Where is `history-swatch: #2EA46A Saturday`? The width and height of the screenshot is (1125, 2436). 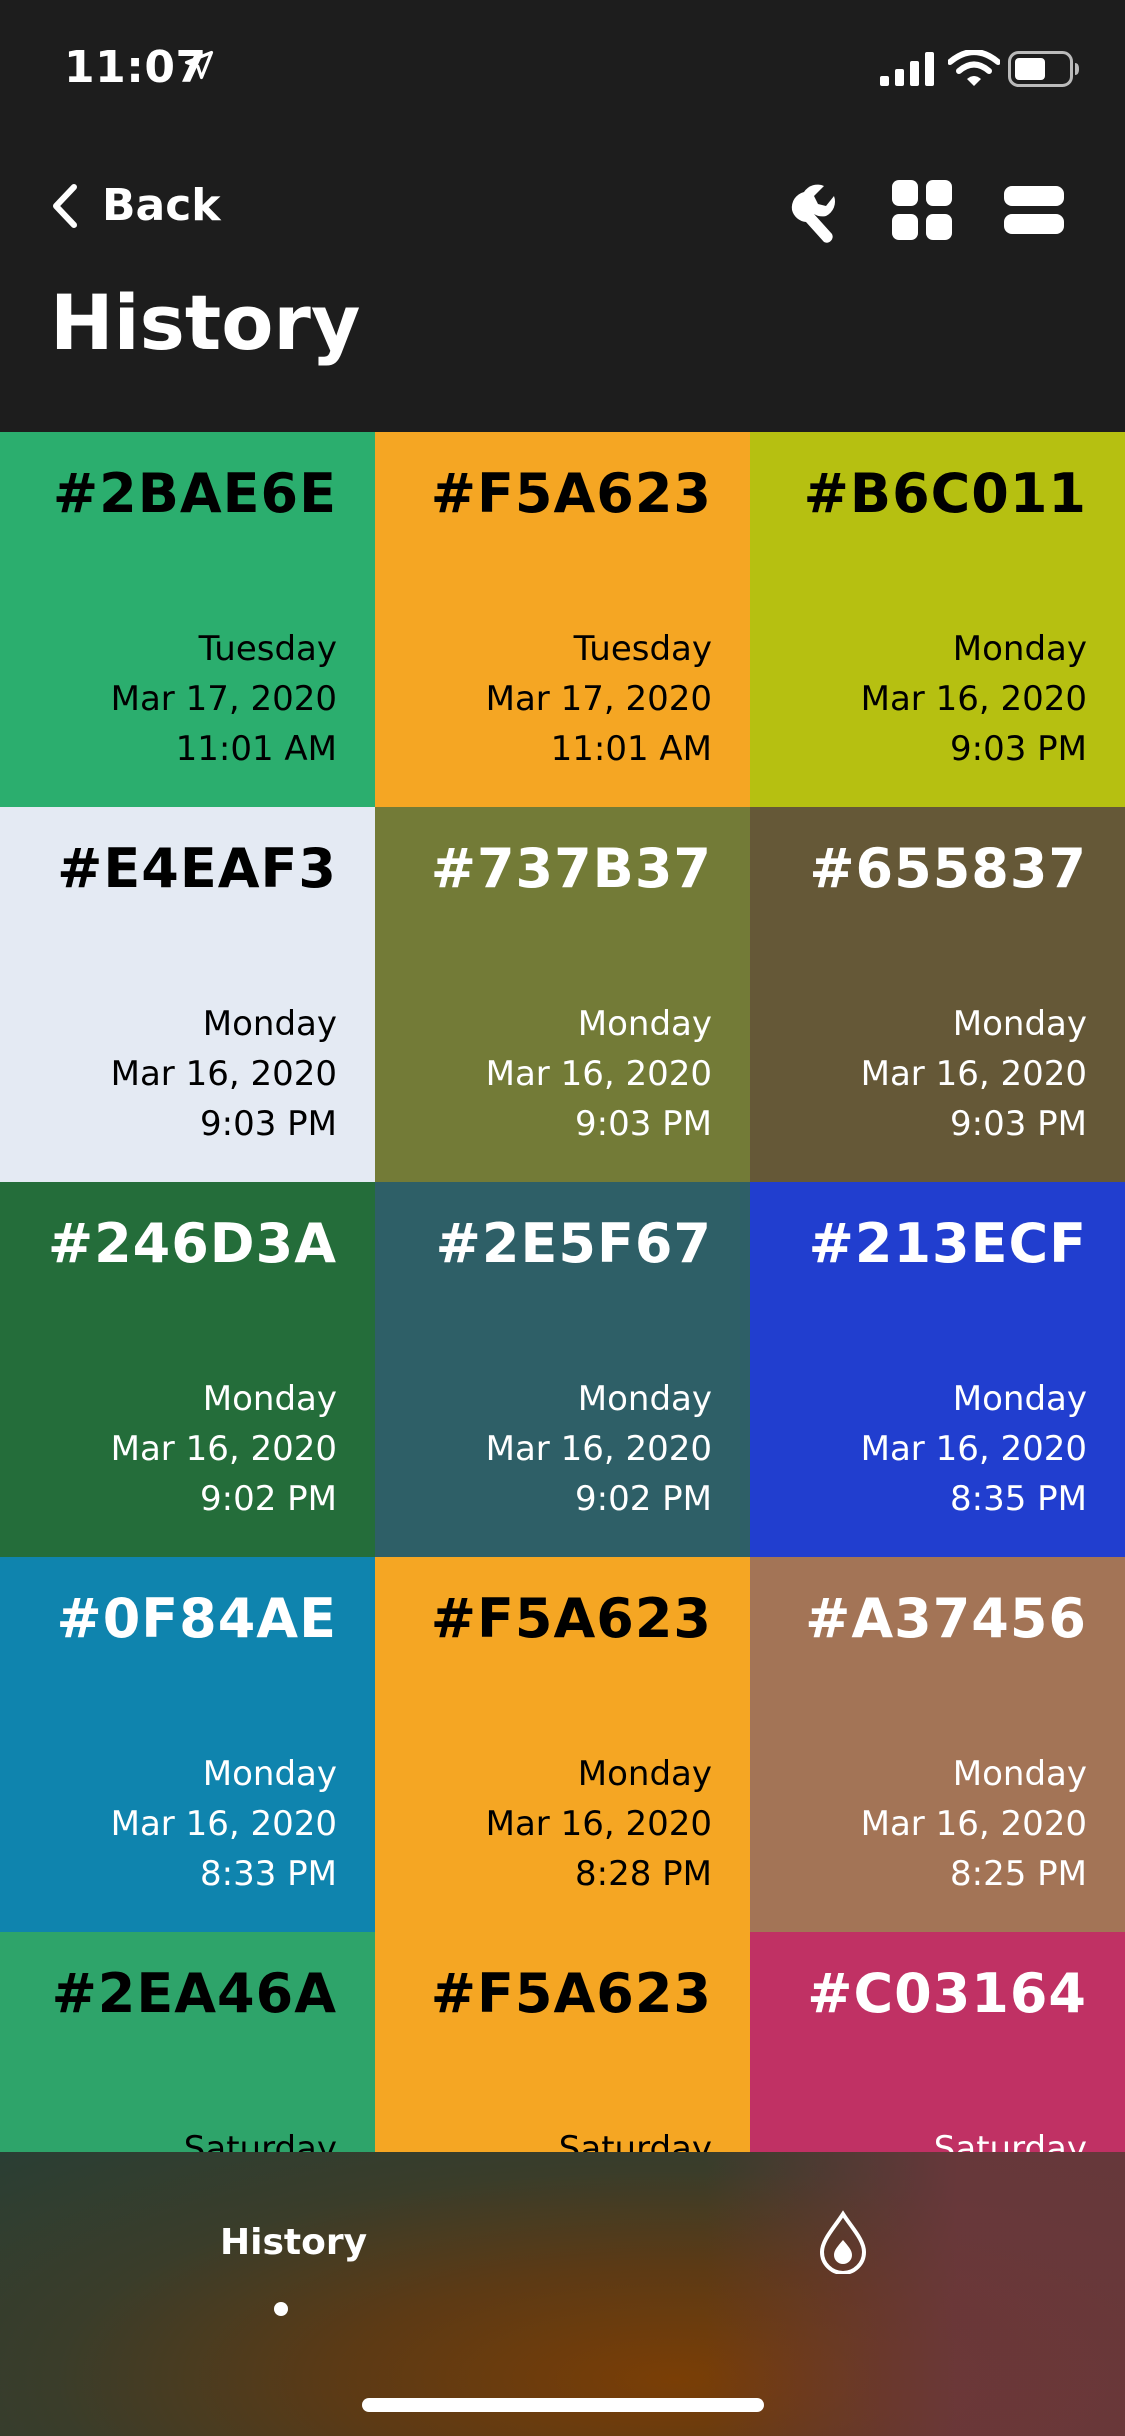
history-swatch: #2EA46A Saturday is located at coordinates (187, 2042).